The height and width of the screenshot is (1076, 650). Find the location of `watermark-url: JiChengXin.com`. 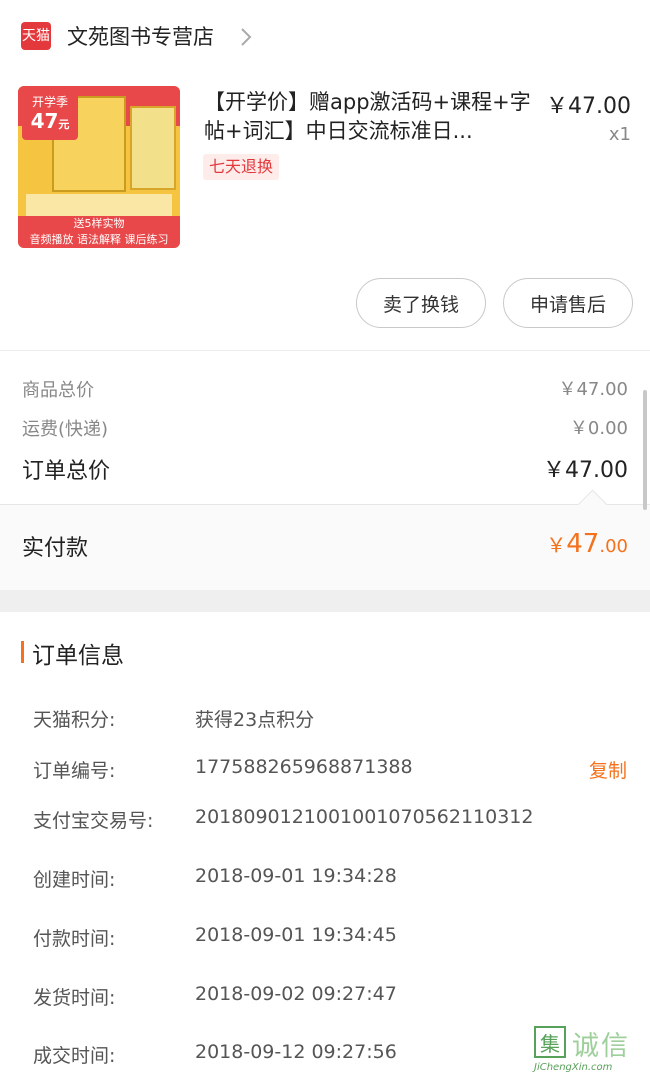

watermark-url: JiChengXin.com is located at coordinates (573, 1067).